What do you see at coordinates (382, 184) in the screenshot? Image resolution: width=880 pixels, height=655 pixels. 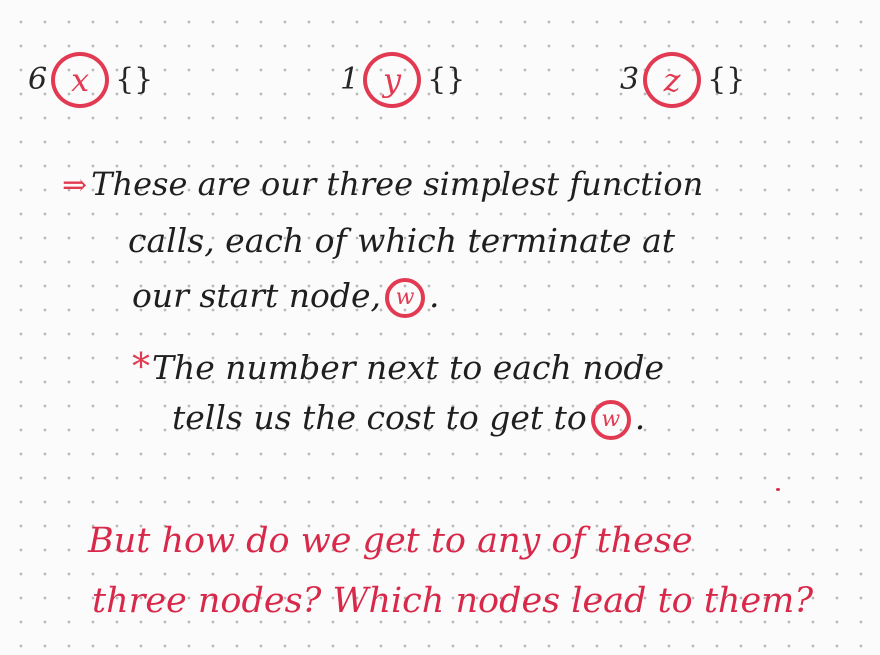 I see `note1-line1: ⇒ These are our three simplest function` at bounding box center [382, 184].